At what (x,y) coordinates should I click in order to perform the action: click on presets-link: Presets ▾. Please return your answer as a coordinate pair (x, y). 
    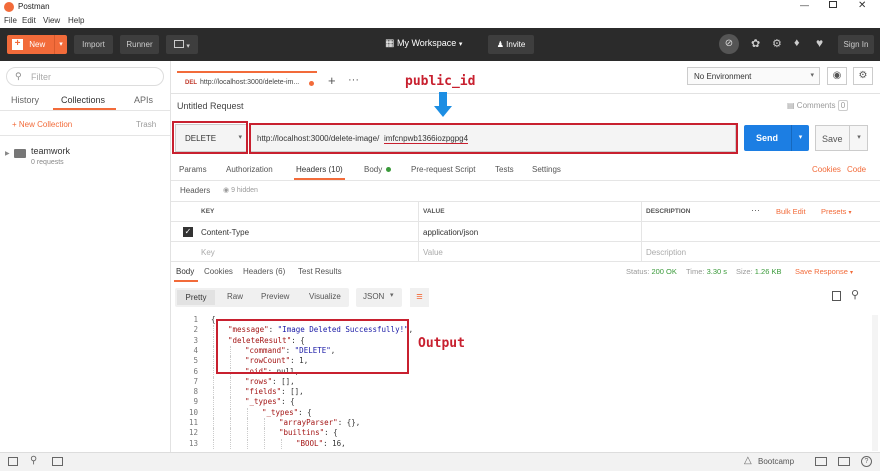
    Looking at the image, I should click on (836, 211).